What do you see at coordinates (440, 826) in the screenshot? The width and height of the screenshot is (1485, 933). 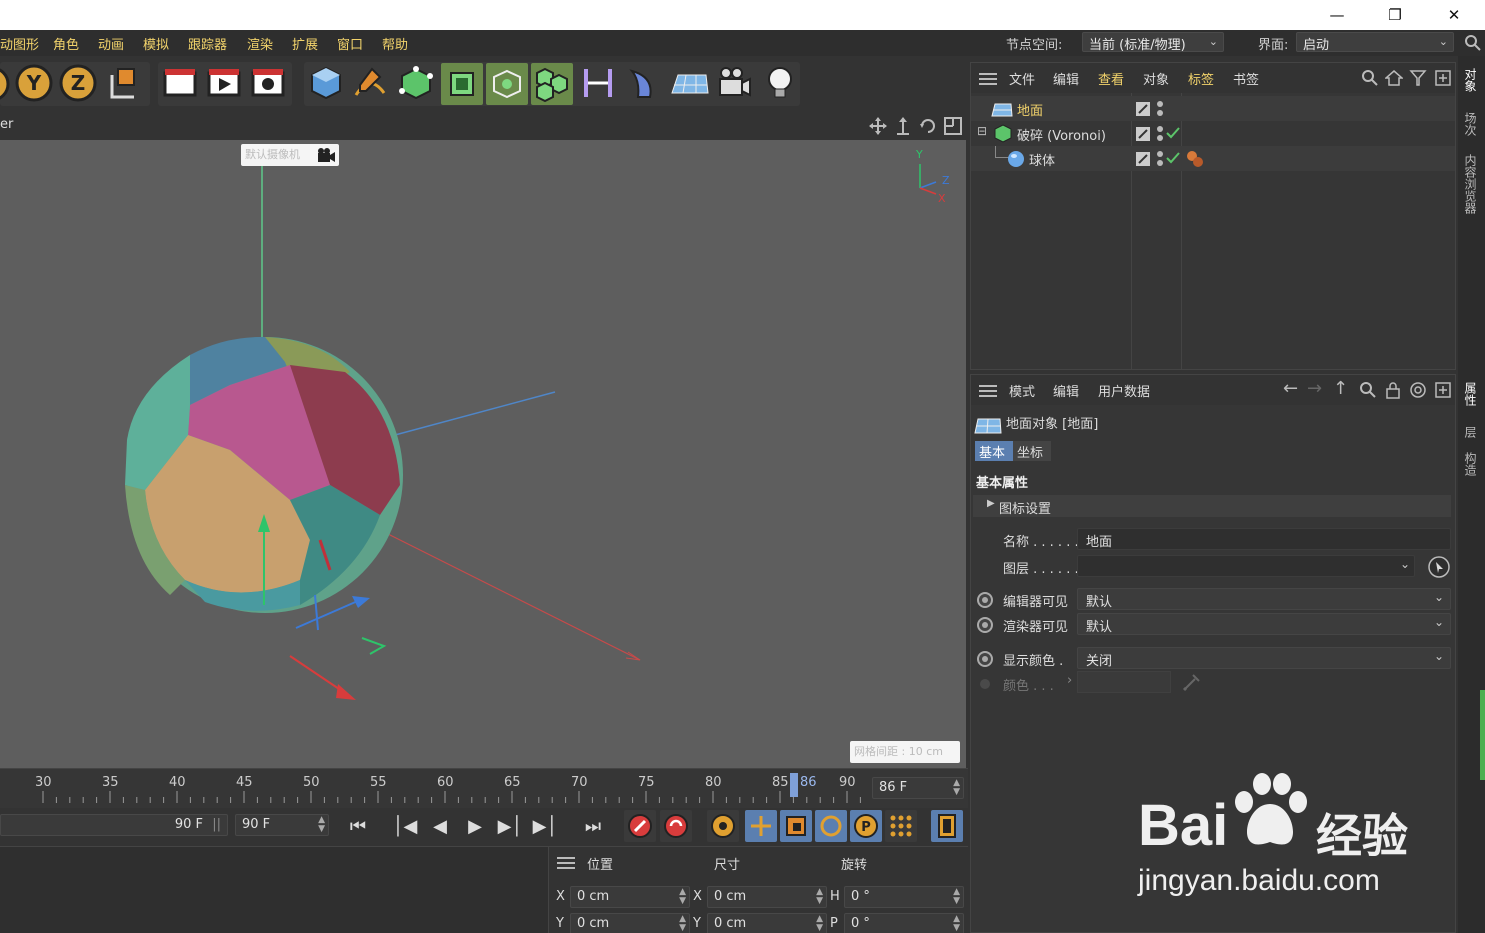 I see `previous-frame-button: ◀` at bounding box center [440, 826].